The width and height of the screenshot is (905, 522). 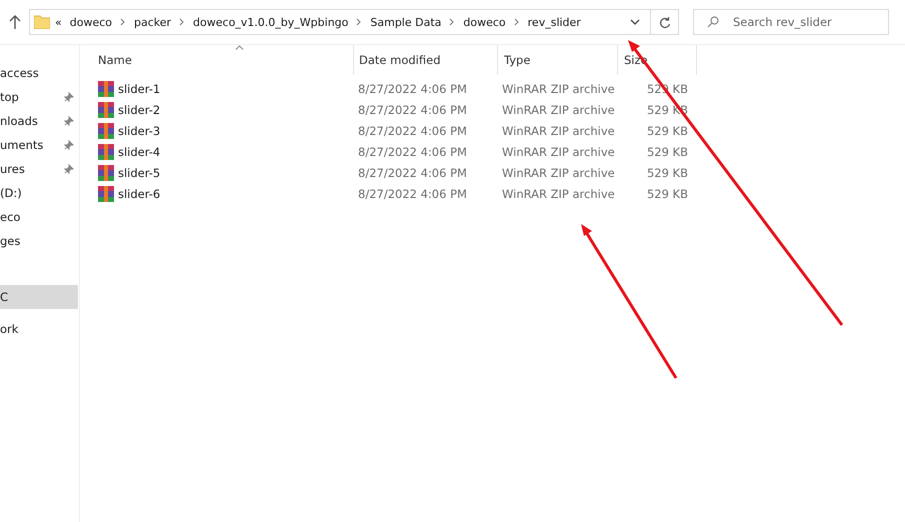 I want to click on sort-caret-icon, so click(x=239, y=47).